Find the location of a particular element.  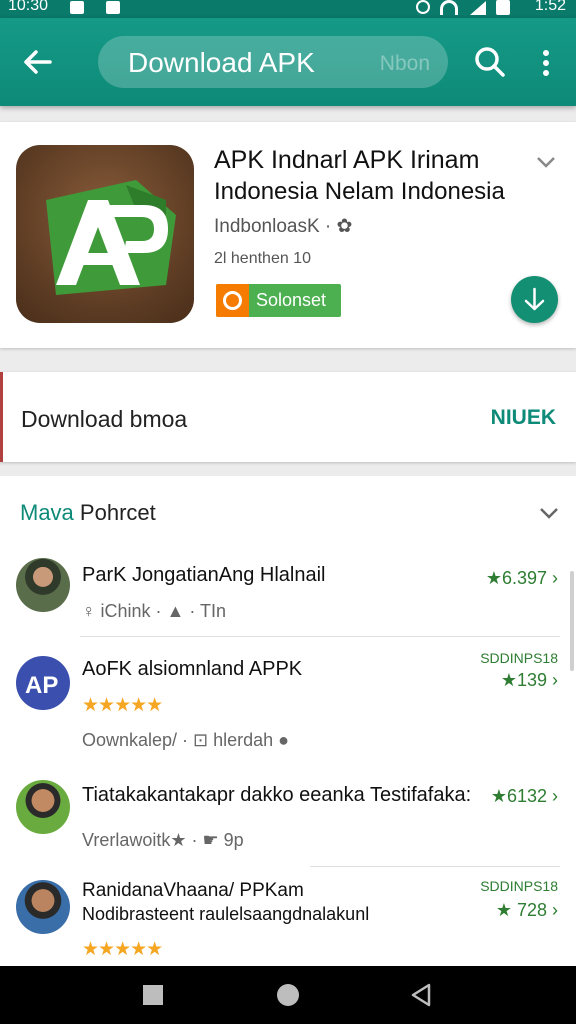

app-logo is located at coordinates (105, 234).